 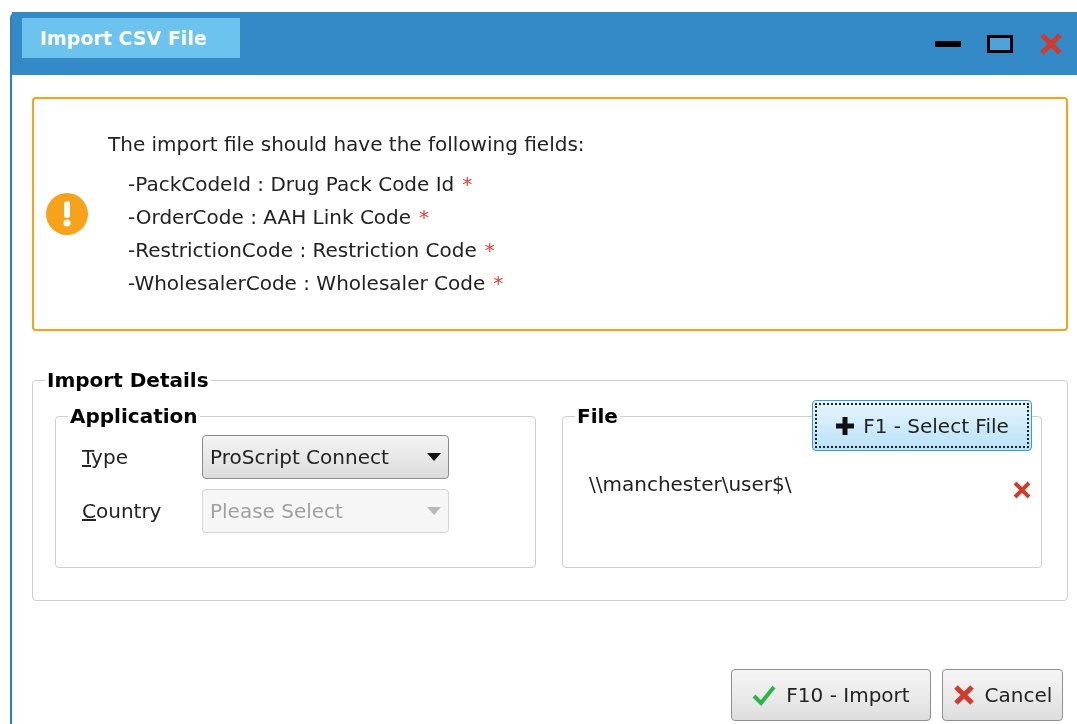 I want to click on group-title: Import Details, so click(x=128, y=380).